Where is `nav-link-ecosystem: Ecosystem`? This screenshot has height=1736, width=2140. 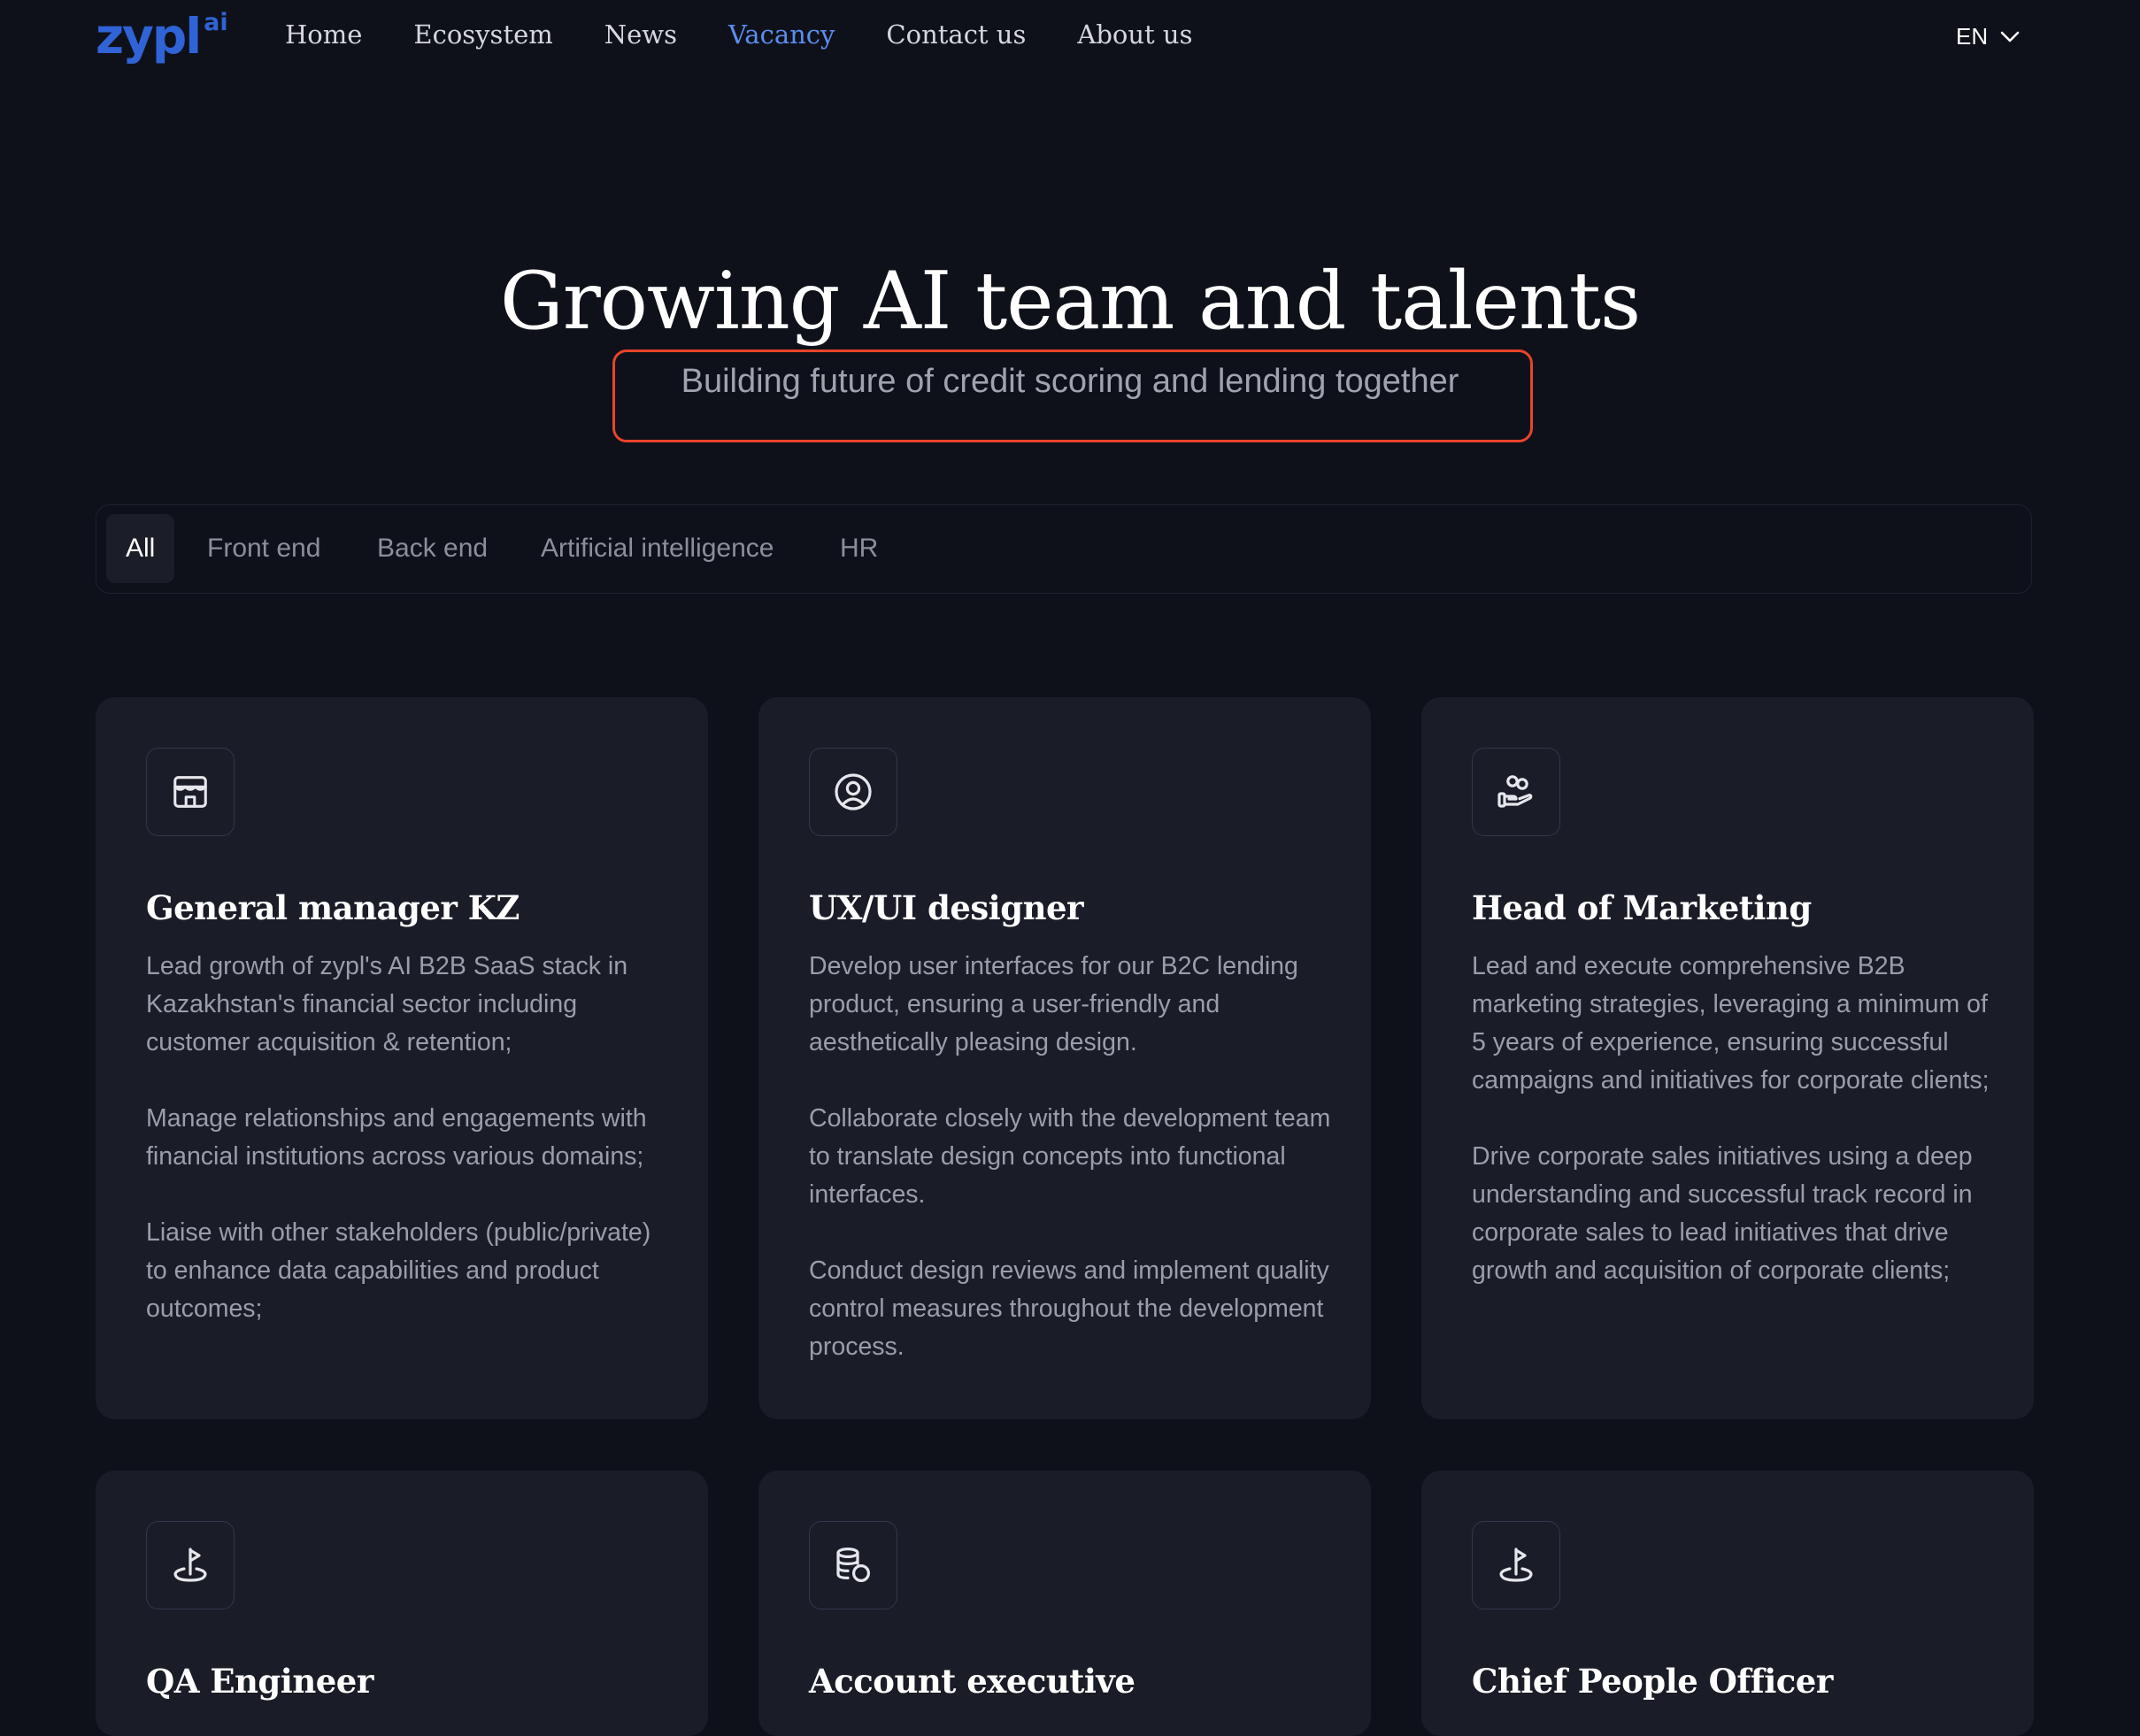
nav-link-ecosystem: Ecosystem is located at coordinates (482, 34).